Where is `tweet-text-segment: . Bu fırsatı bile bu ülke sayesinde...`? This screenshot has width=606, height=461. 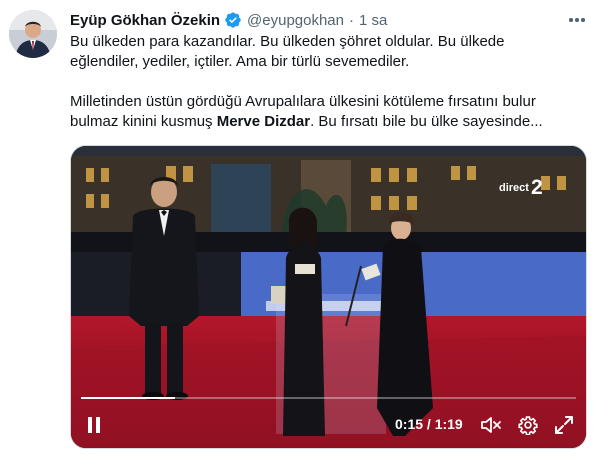
tweet-text-segment: . Bu fırsatı bile bu ülke sayesinde... is located at coordinates (426, 121).